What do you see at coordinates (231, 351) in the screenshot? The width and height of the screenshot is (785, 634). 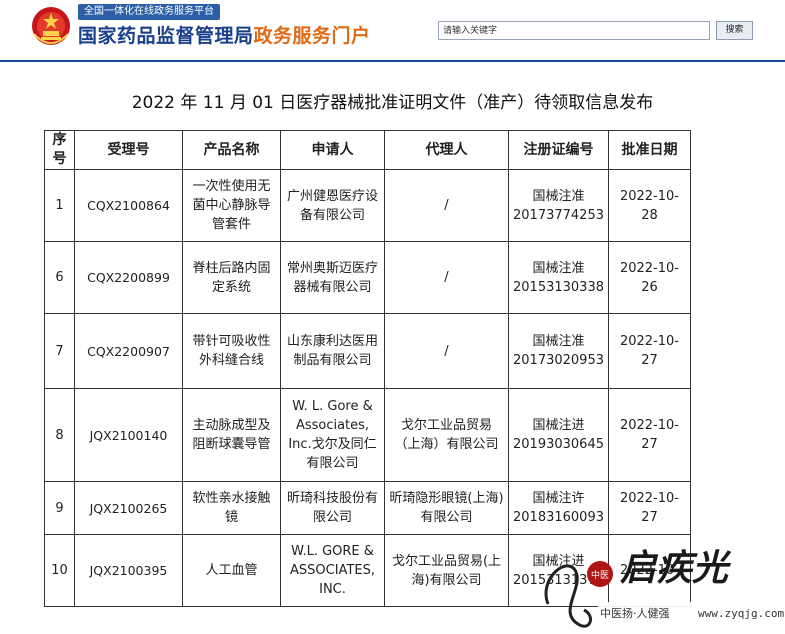 I see `cell-product: 带针可吸收性外科缝合线` at bounding box center [231, 351].